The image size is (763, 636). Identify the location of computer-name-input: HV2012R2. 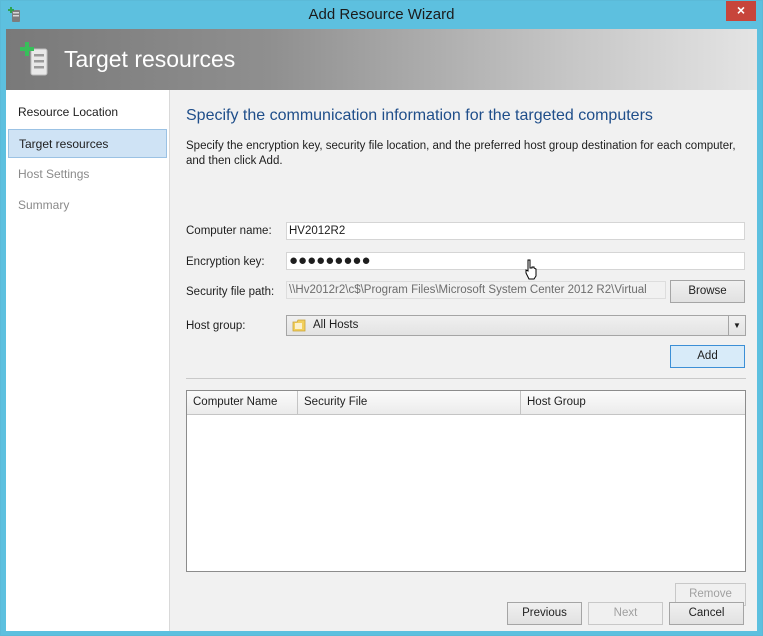
(515, 231).